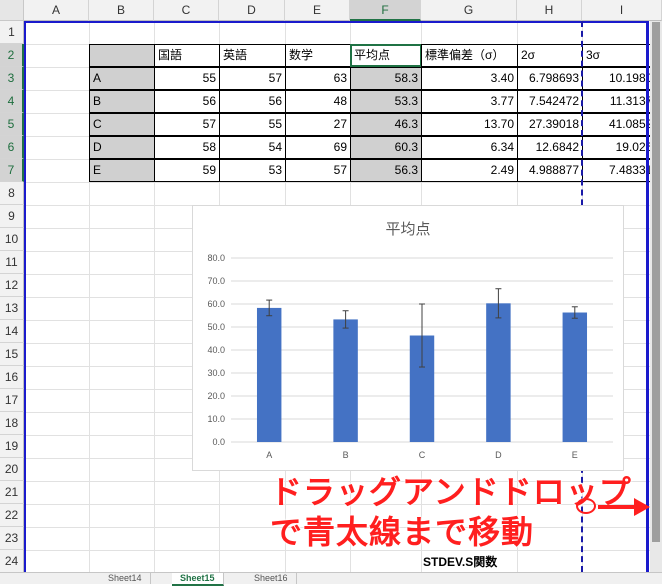 This screenshot has height=586, width=662. What do you see at coordinates (386, 124) in the screenshot?
I see `table-cell: 46.3` at bounding box center [386, 124].